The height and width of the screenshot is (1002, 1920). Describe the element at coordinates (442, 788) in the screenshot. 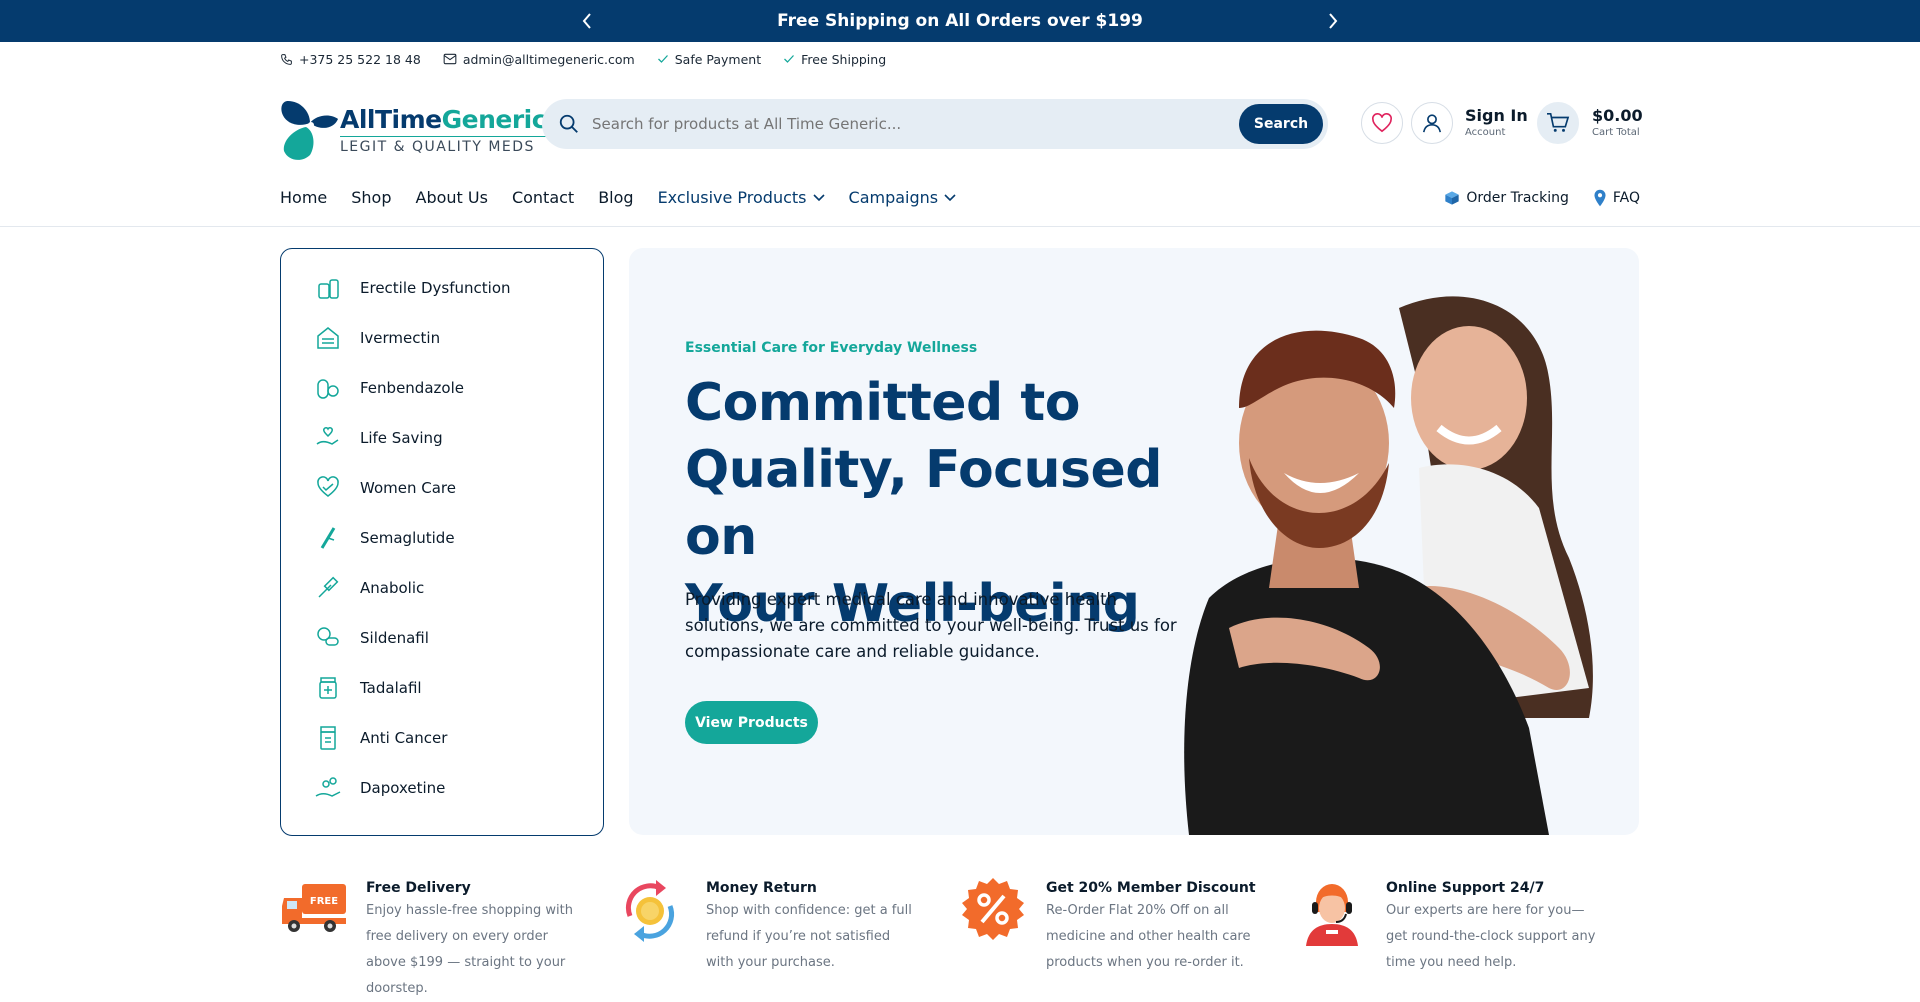

I see `category-item-dapoxetine: Dapoxetine` at that location.